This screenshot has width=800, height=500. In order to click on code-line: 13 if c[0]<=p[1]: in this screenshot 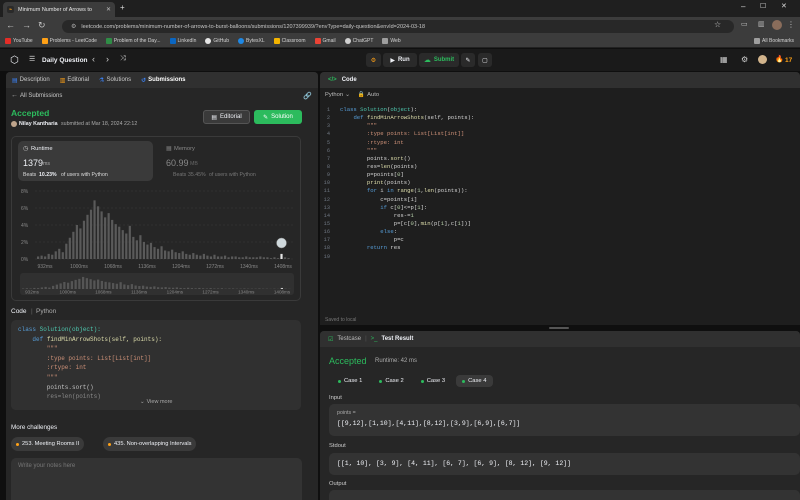, I will do `click(560, 208)`.